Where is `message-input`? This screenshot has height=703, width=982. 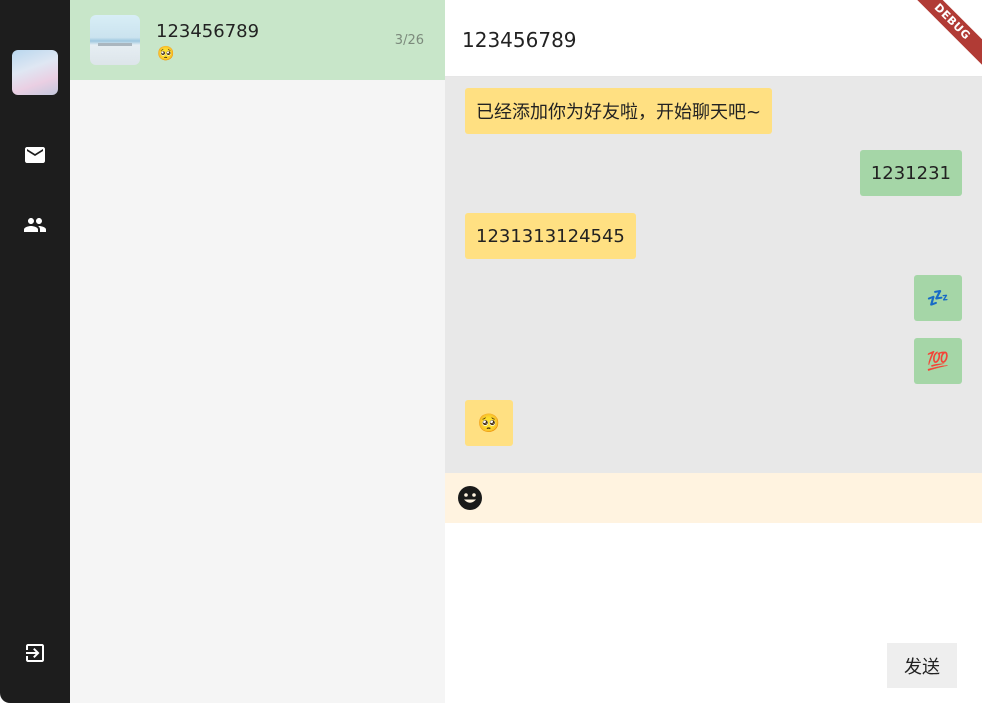 message-input is located at coordinates (713, 578).